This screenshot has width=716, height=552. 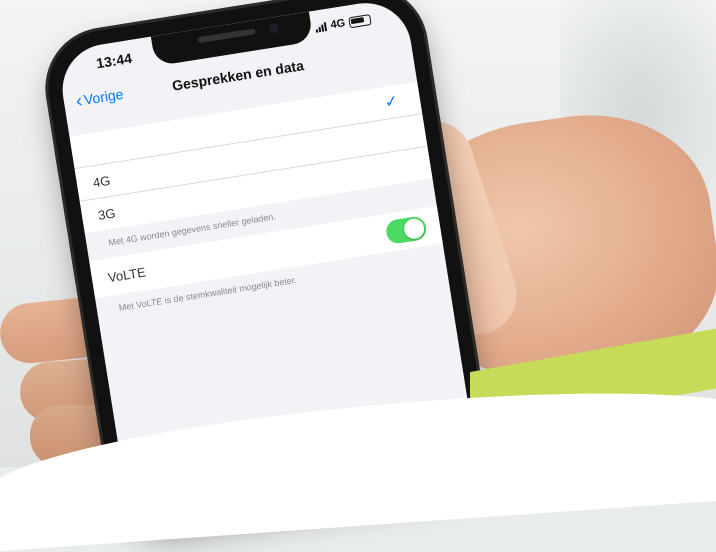 I want to click on front-camera, so click(x=274, y=28).